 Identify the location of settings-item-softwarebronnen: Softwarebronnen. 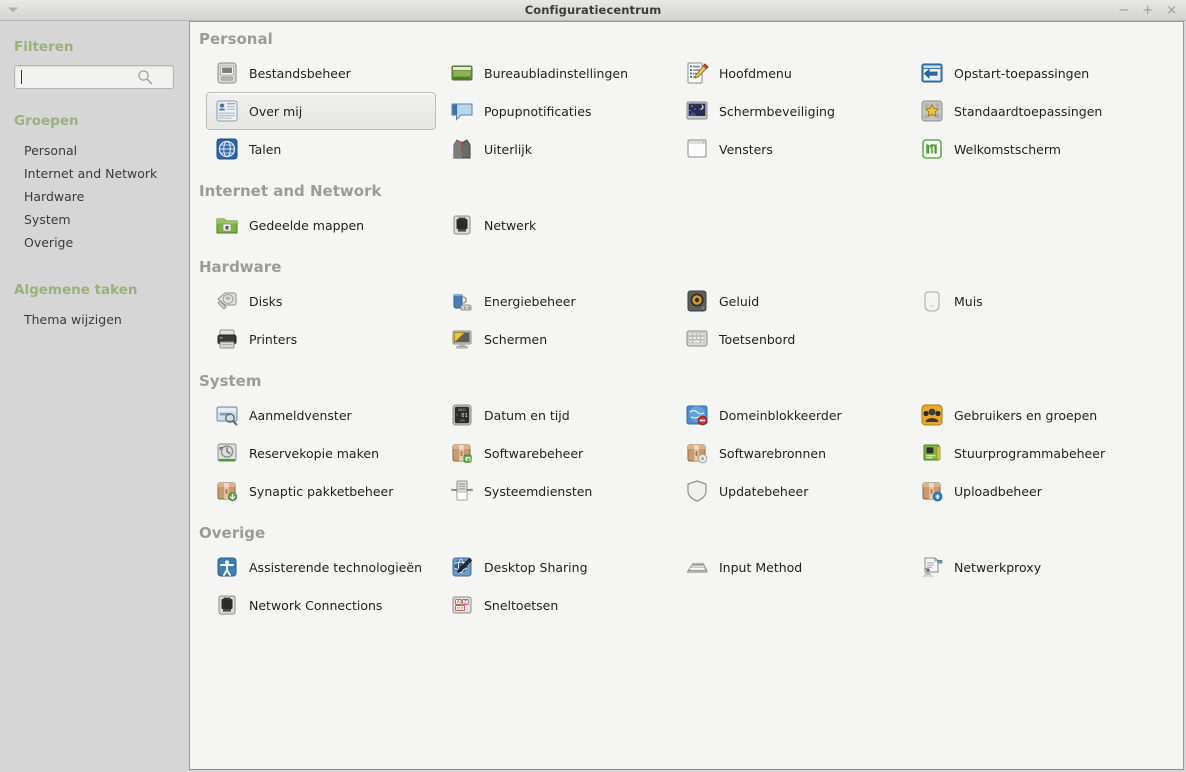
(793, 453).